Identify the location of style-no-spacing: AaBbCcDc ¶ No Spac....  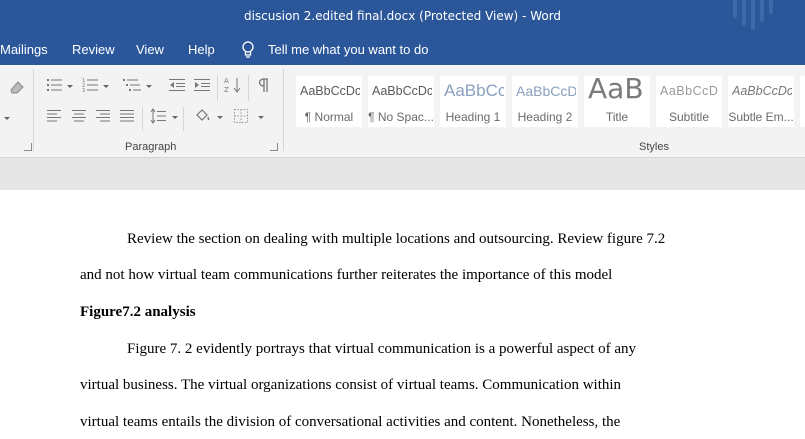
(401, 101).